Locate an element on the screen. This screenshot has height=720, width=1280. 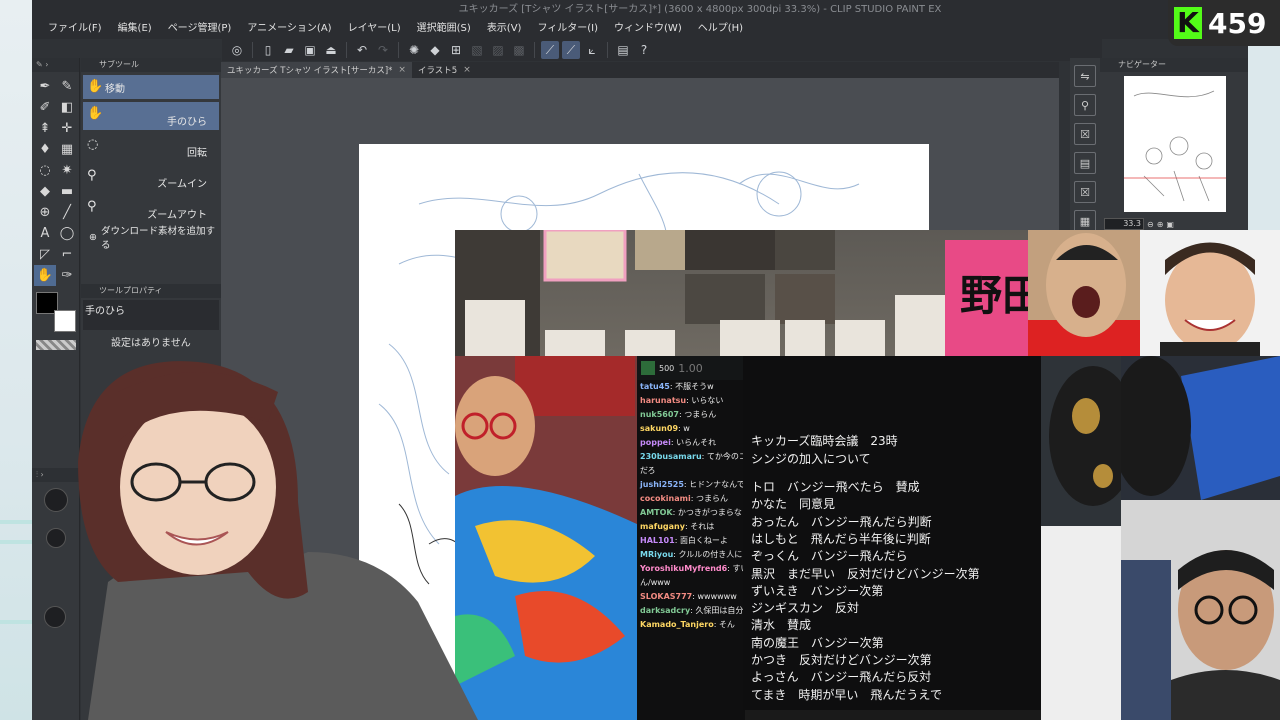
chat-username: MRiyou is located at coordinates (656, 554).